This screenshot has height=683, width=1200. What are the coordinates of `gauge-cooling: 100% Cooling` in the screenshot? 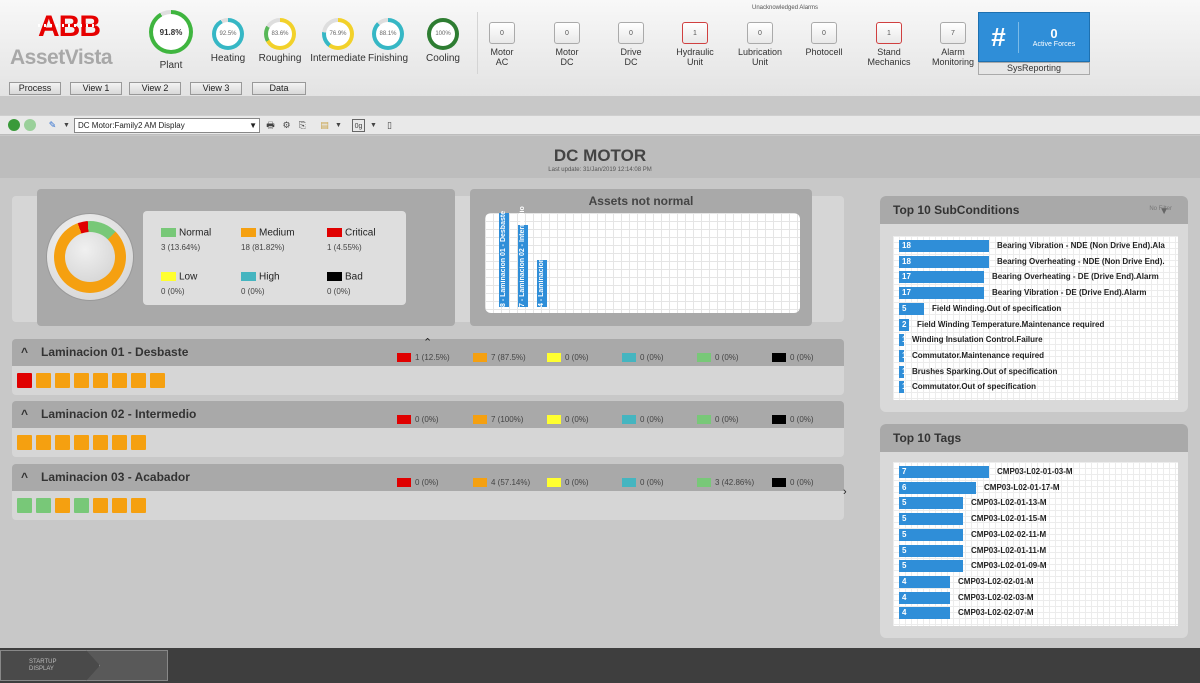 It's located at (443, 41).